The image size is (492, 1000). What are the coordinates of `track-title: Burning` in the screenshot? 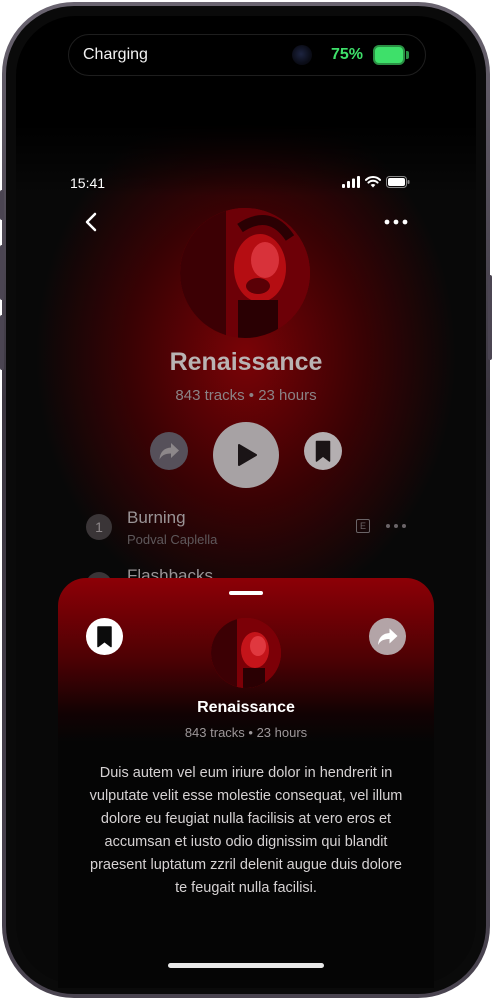 It's located at (156, 517).